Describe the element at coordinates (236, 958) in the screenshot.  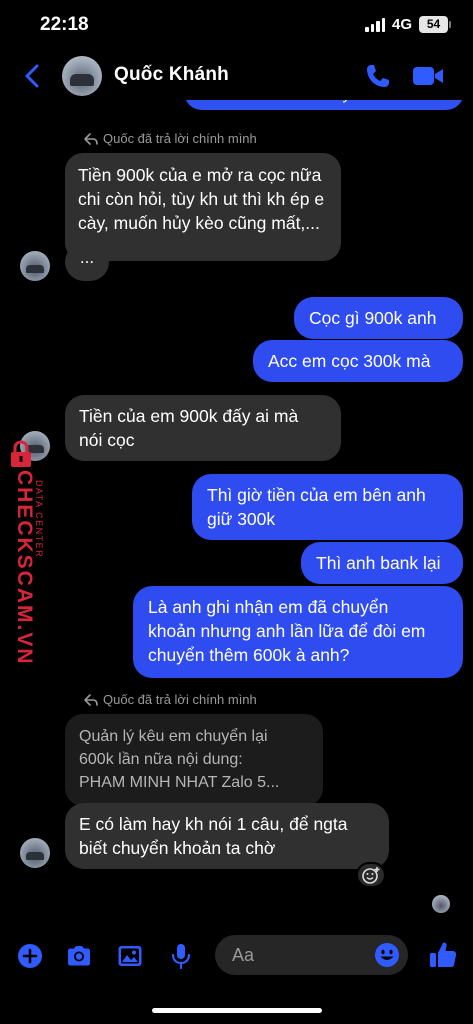
I see `message-composer` at that location.